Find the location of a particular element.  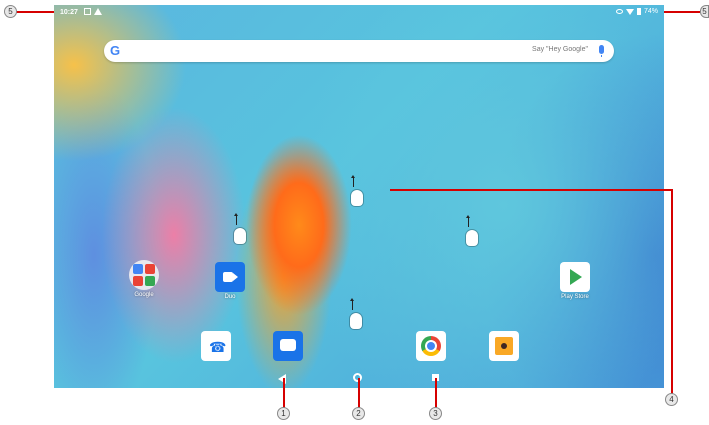

music-icon is located at coordinates (504, 346).